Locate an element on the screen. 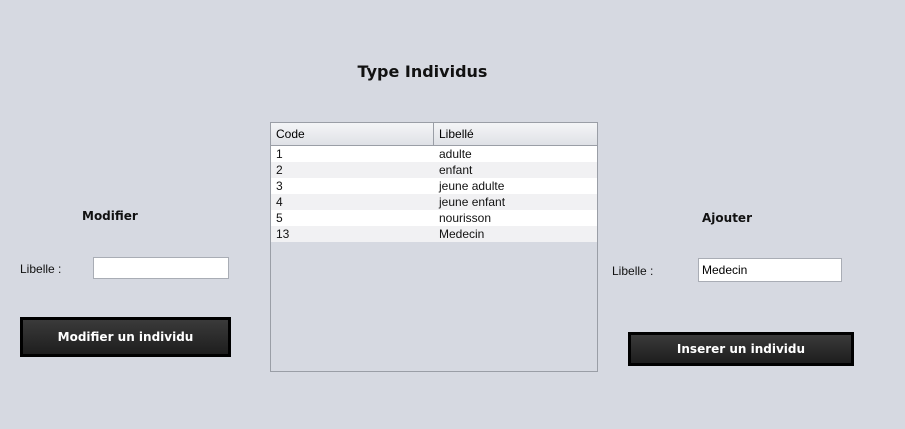 The width and height of the screenshot is (905, 429). modify-libelle-label: Libelle : is located at coordinates (41, 269).